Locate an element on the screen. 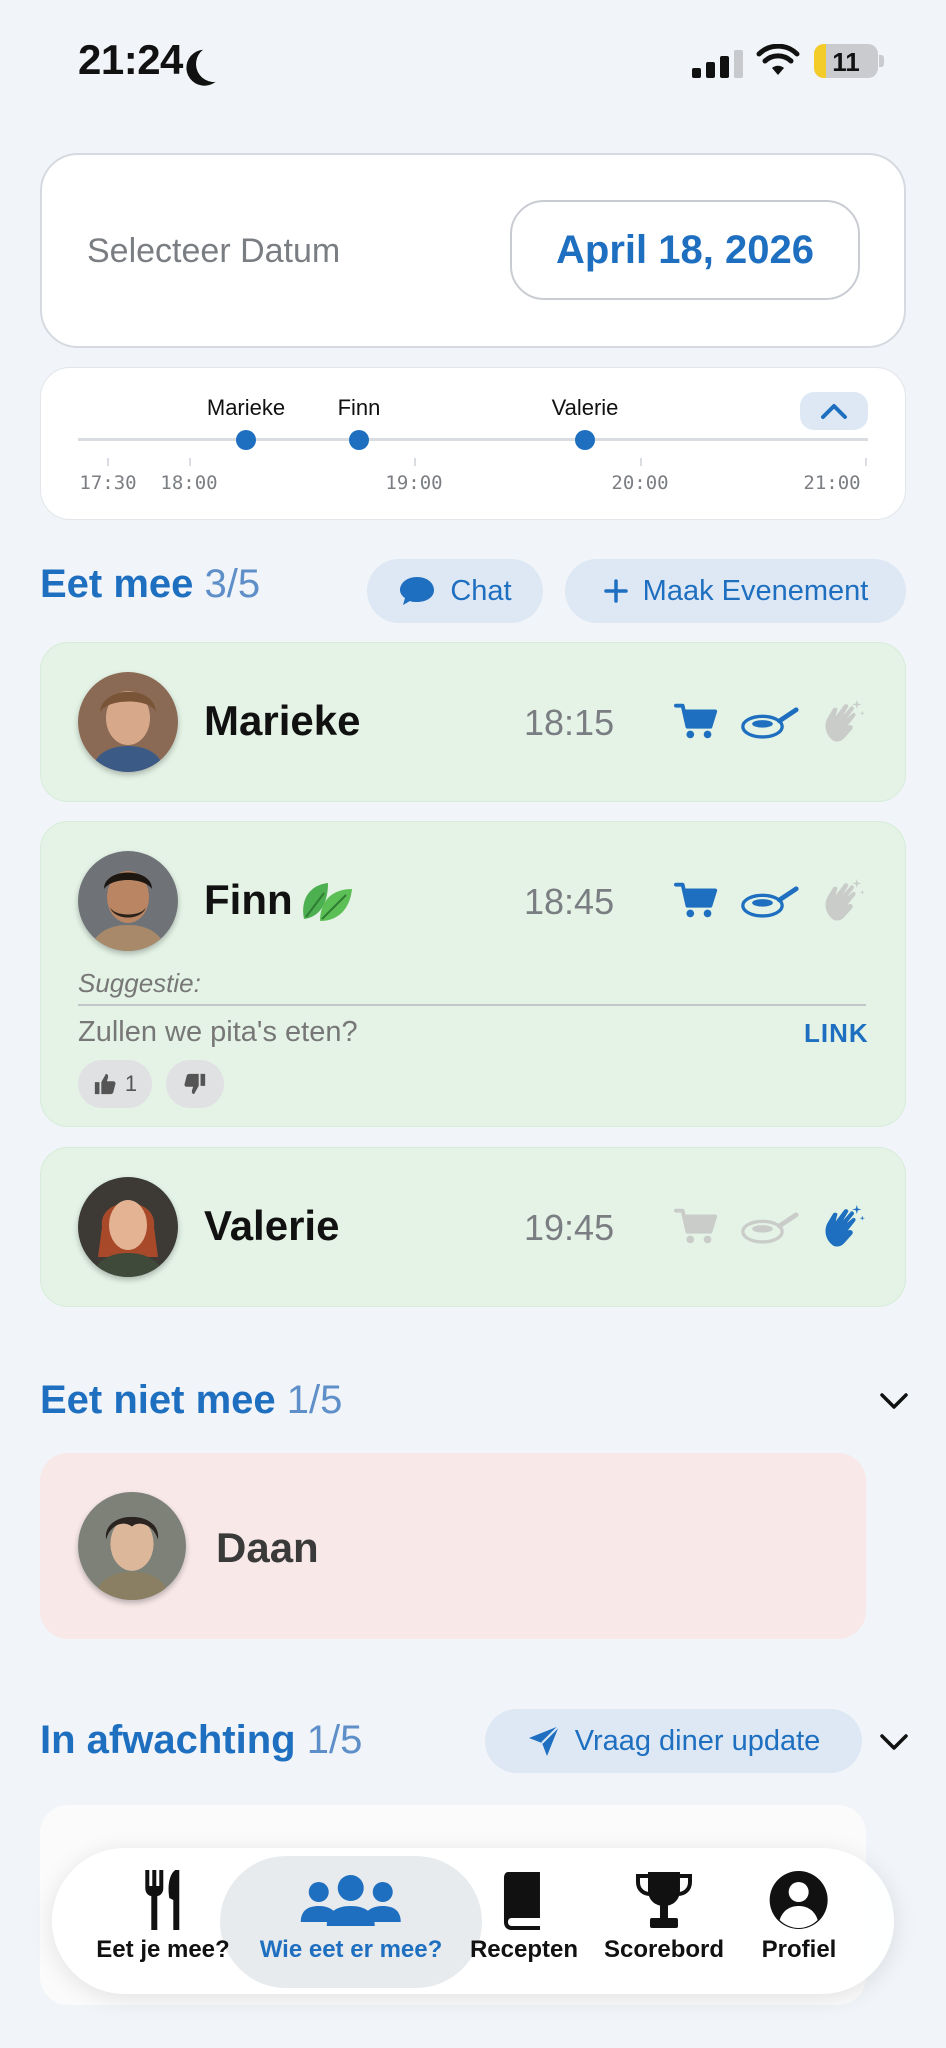 This screenshot has width=946, height=2048. wifi-icon is located at coordinates (778, 59).